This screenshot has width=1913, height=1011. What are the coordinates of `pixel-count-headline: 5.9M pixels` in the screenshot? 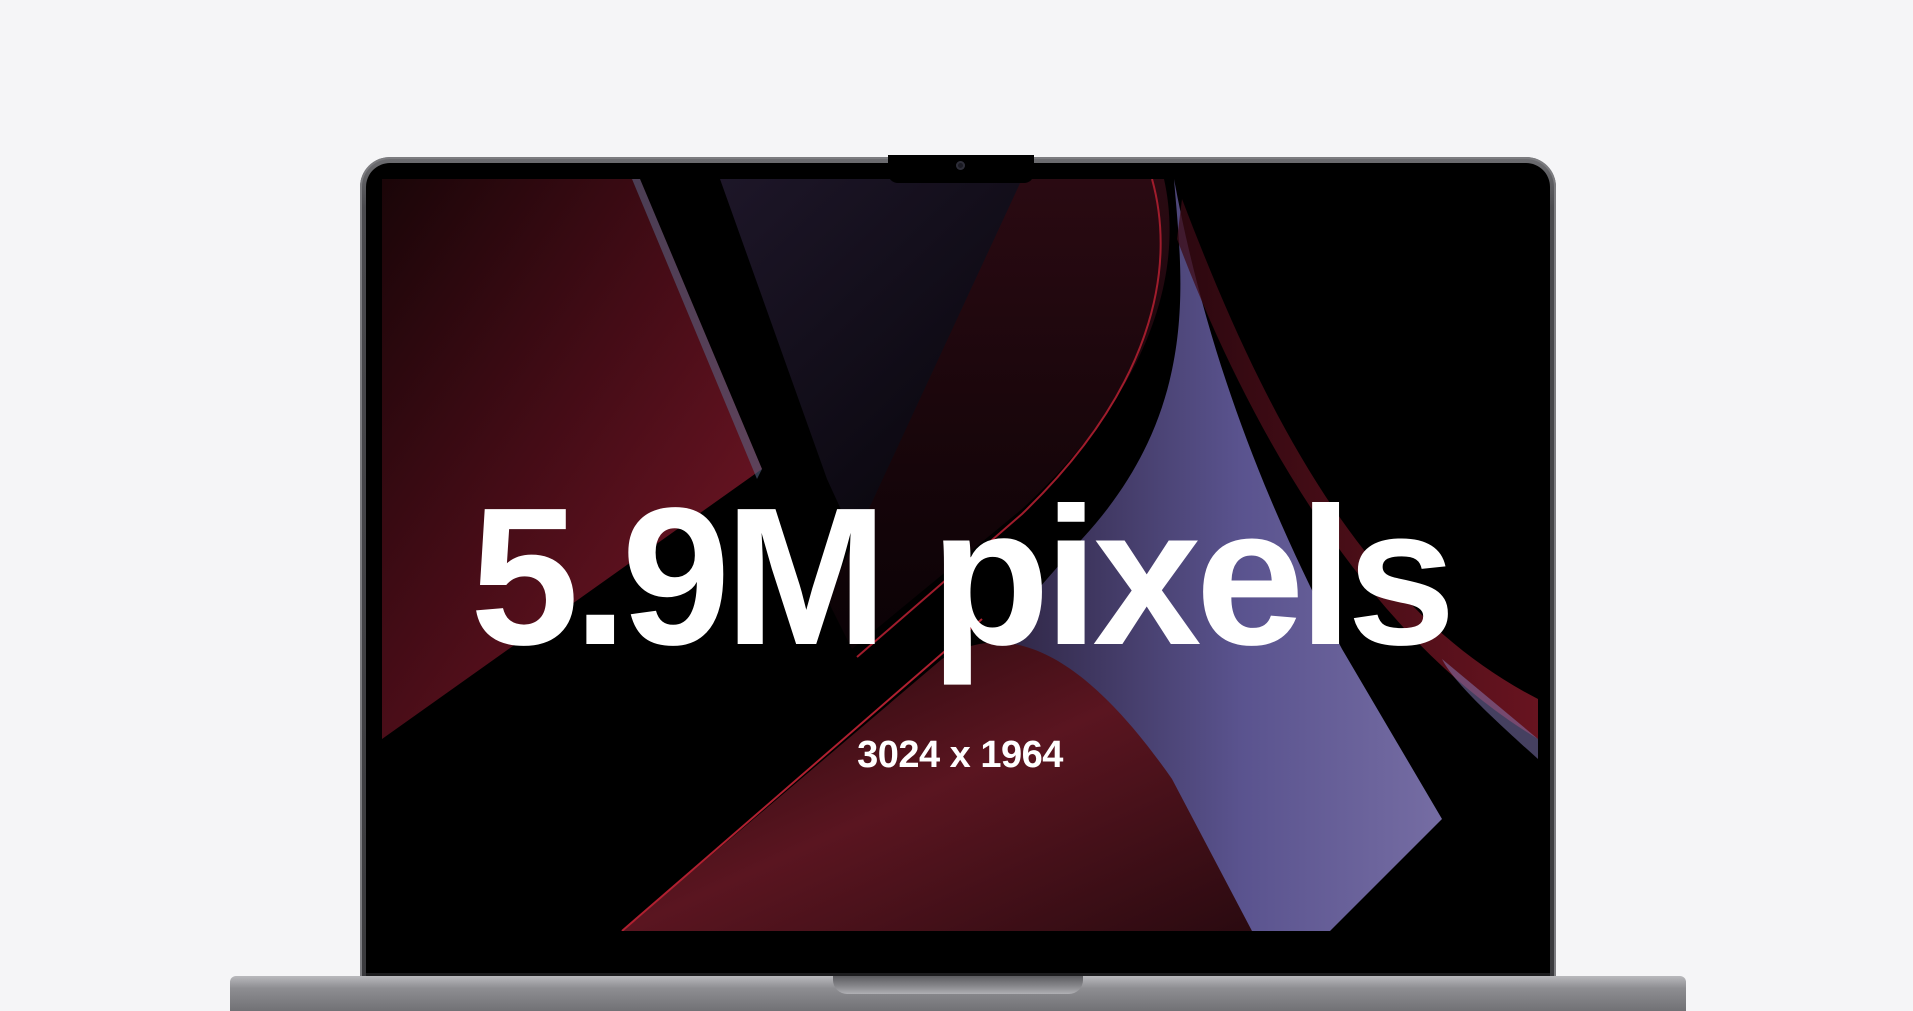 It's located at (963, 576).